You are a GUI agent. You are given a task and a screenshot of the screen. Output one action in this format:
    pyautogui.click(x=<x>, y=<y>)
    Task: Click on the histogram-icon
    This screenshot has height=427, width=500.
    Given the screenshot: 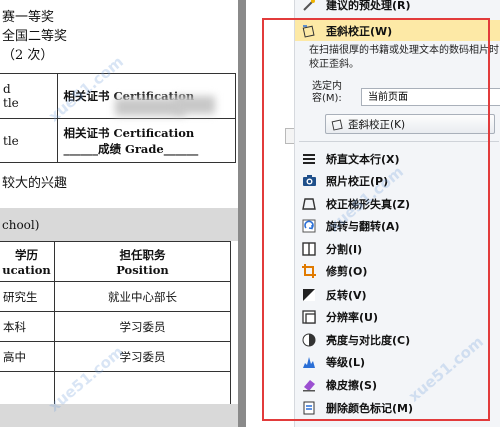 What is the action you would take?
    pyautogui.click(x=309, y=362)
    